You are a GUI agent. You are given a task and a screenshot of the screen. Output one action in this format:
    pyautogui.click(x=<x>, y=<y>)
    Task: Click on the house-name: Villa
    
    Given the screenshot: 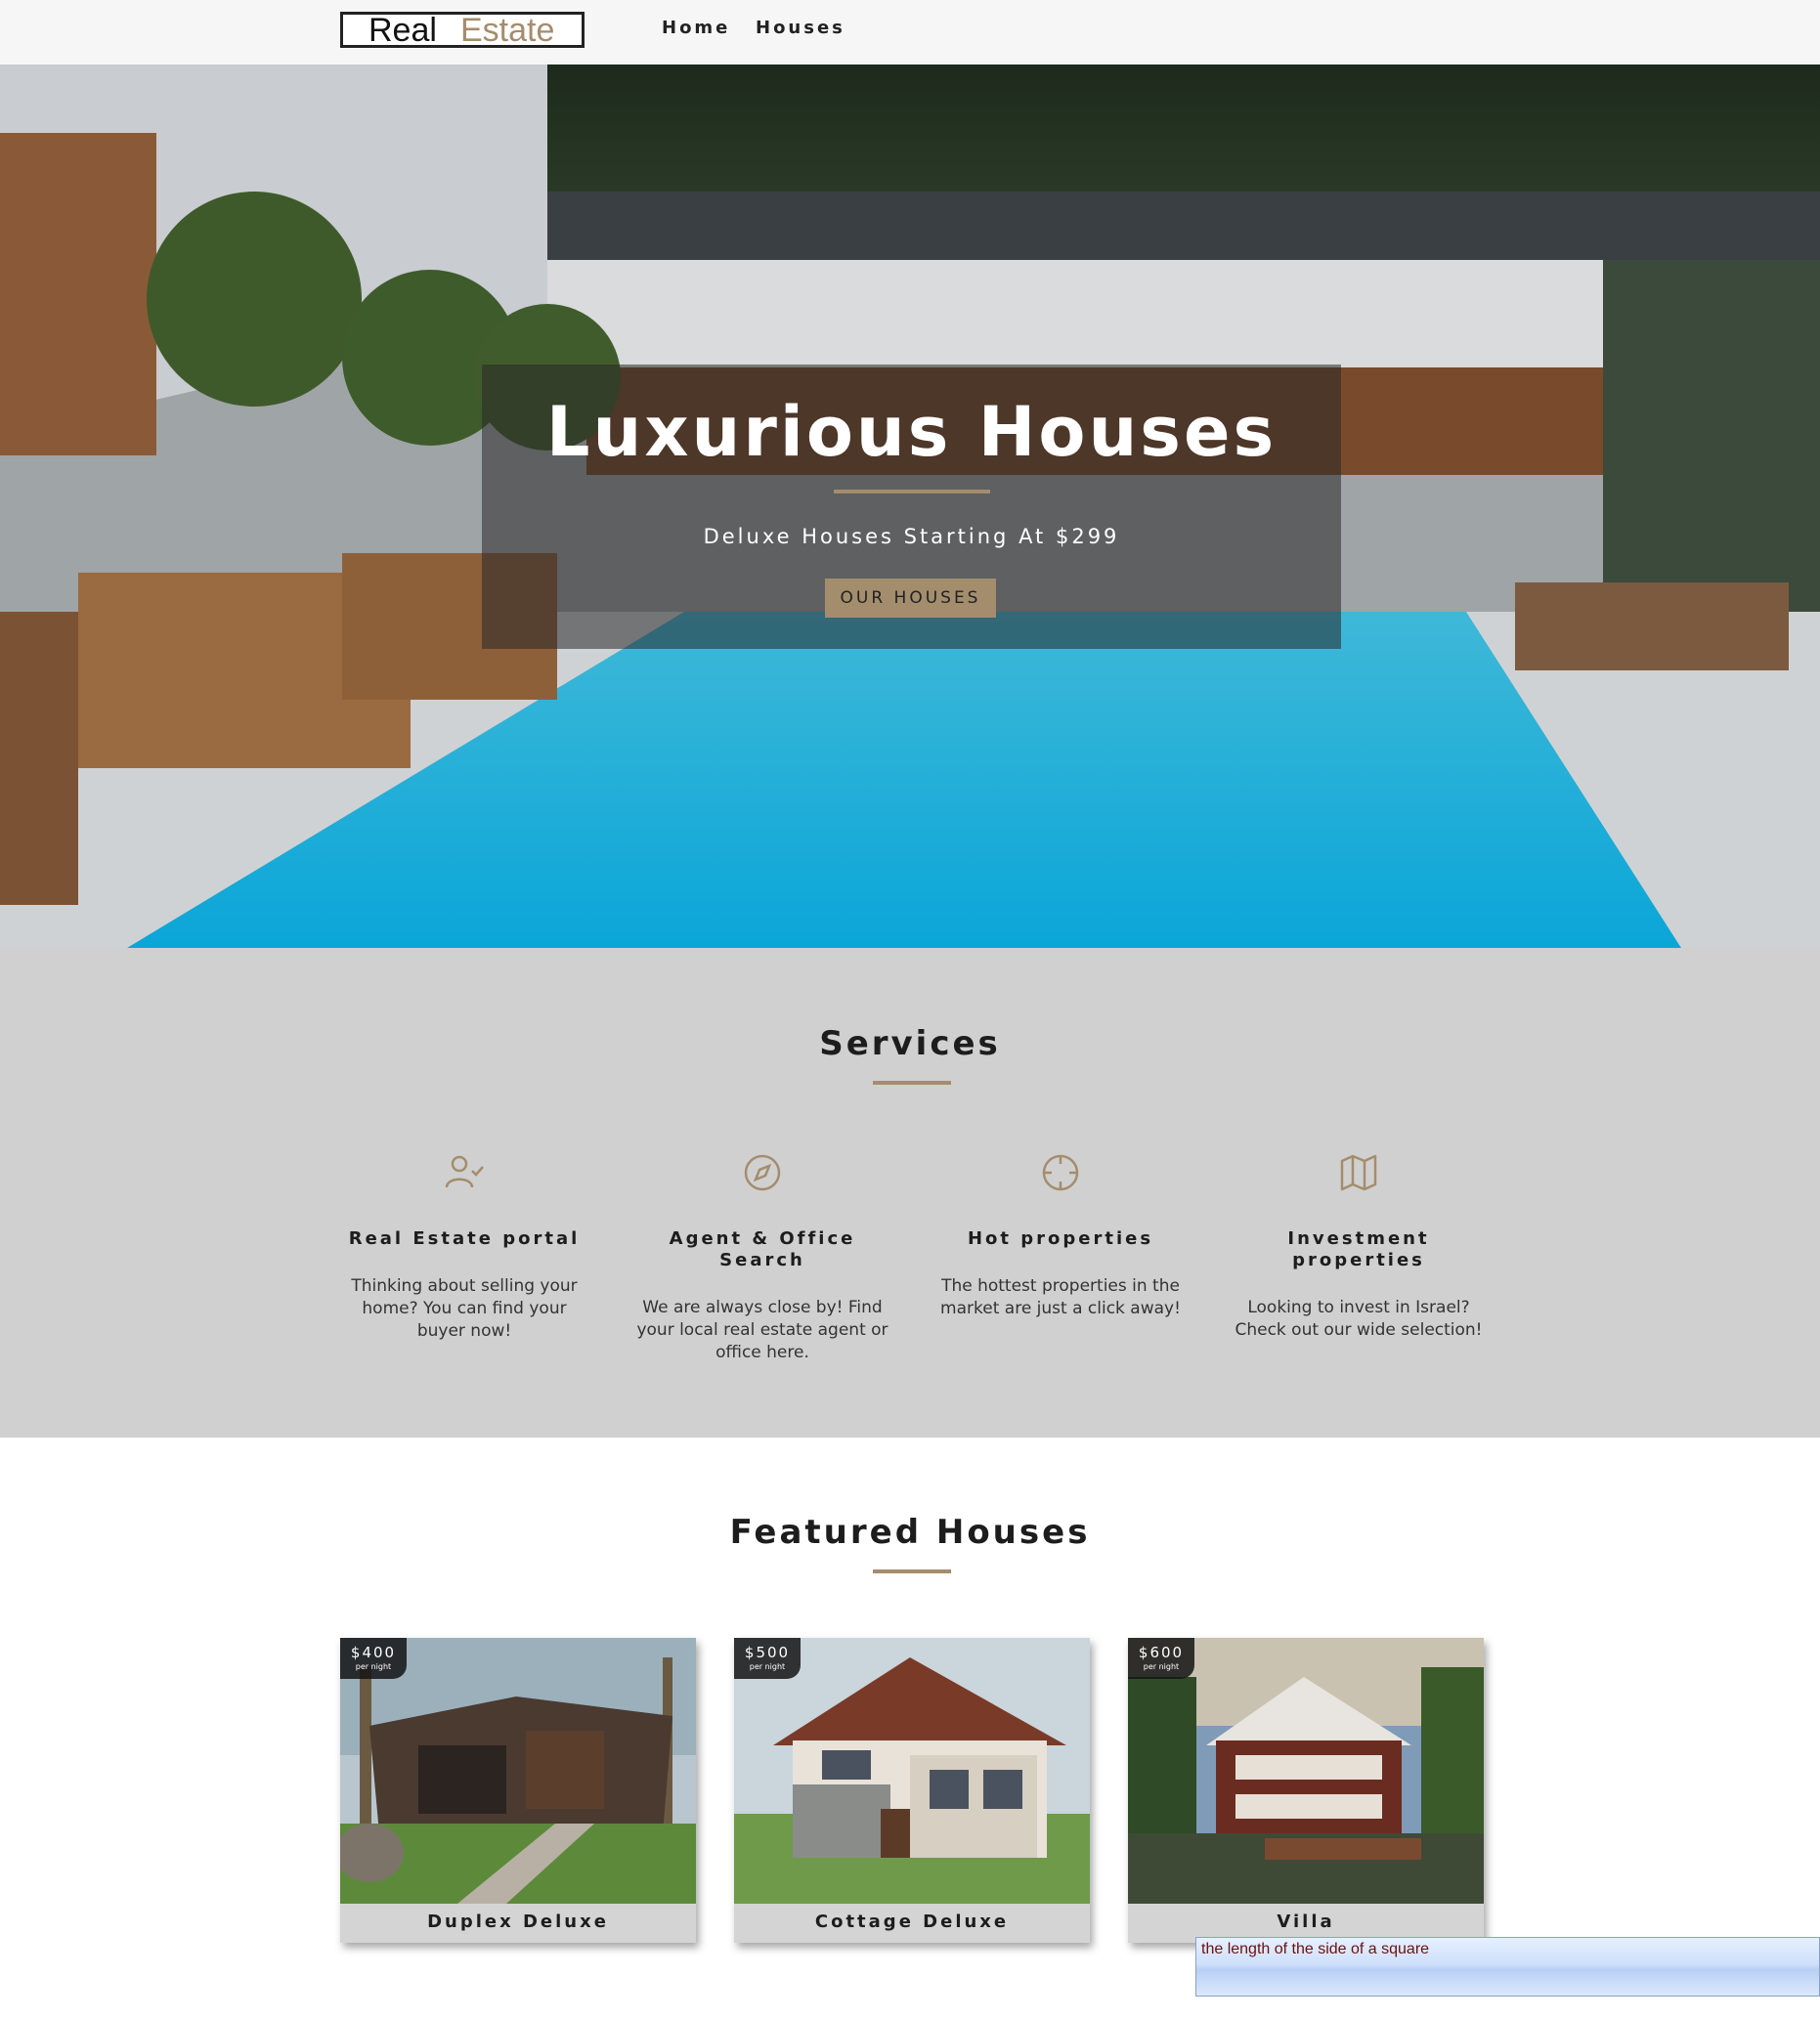 What is the action you would take?
    pyautogui.click(x=1306, y=1922)
    